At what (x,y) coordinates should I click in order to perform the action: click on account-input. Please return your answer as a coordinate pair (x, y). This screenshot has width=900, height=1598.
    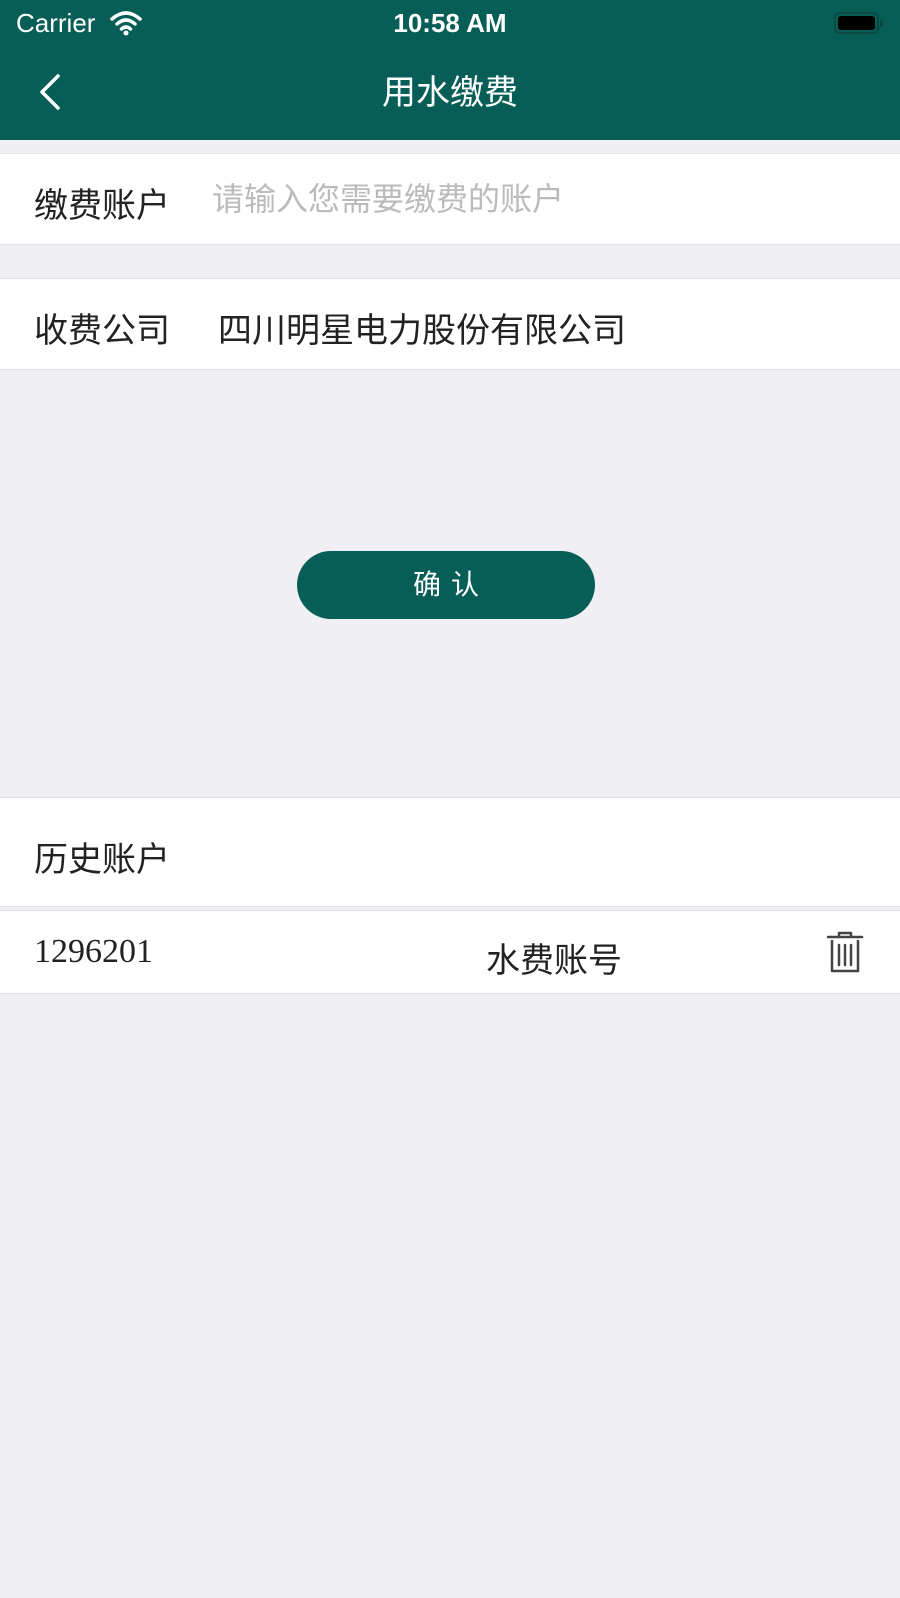
    Looking at the image, I should click on (532, 199).